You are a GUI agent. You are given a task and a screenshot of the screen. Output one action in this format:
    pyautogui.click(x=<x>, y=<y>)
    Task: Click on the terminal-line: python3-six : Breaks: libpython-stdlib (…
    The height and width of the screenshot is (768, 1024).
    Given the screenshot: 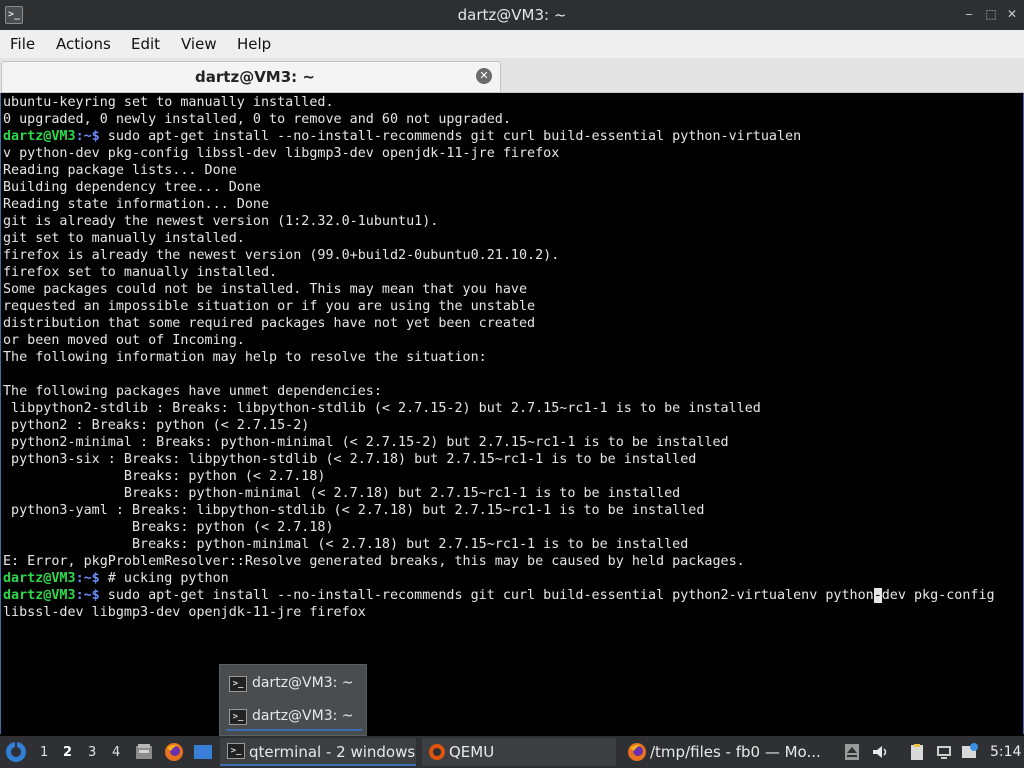 What is the action you would take?
    pyautogui.click(x=499, y=459)
    